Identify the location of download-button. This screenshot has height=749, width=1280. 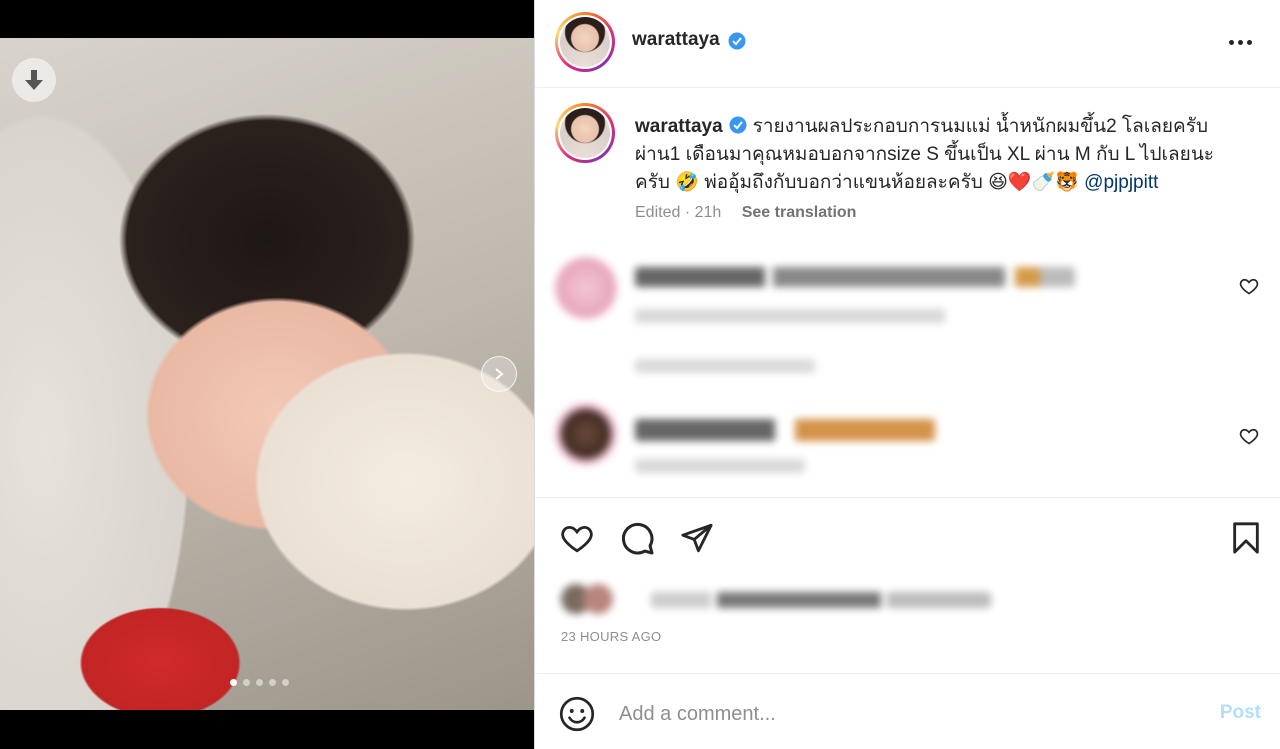
(34, 80).